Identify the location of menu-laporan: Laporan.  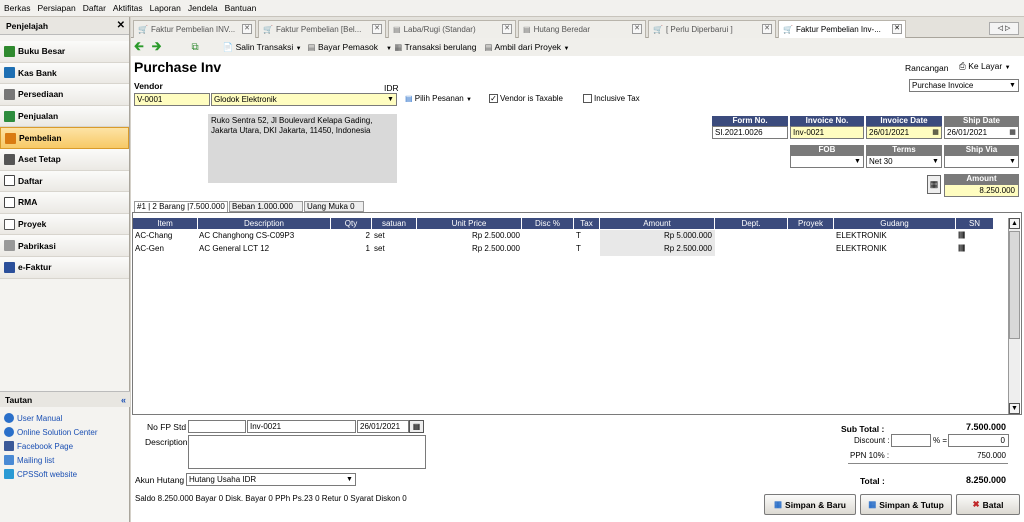
(165, 8).